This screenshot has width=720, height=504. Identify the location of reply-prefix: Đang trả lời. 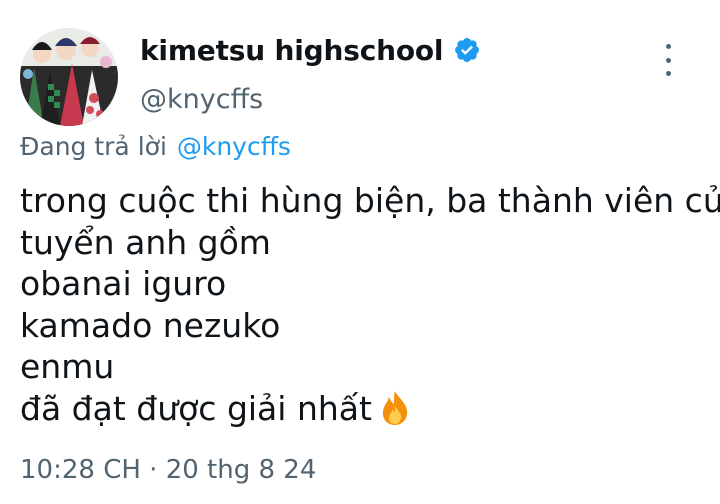
(93, 146).